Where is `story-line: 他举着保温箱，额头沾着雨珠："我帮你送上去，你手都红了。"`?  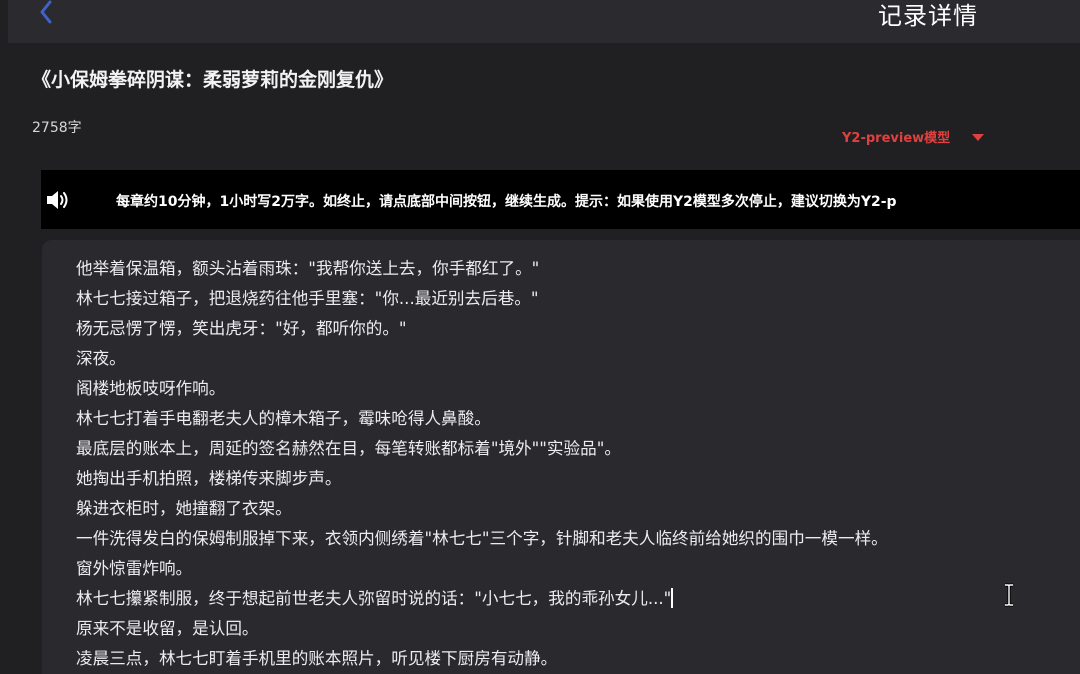
story-line: 他举着保温箱，额头沾着雨珠："我帮你送上去，你手都红了。" is located at coordinates (308, 268).